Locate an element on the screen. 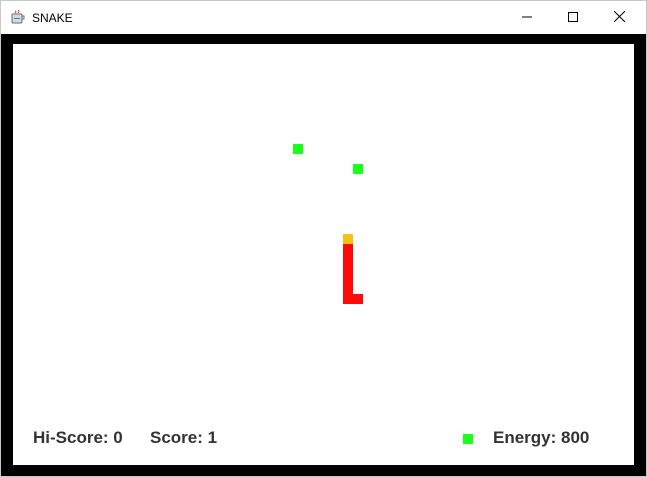 Image resolution: width=647 pixels, height=477 pixels. window-title: SNAKE is located at coordinates (52, 18).